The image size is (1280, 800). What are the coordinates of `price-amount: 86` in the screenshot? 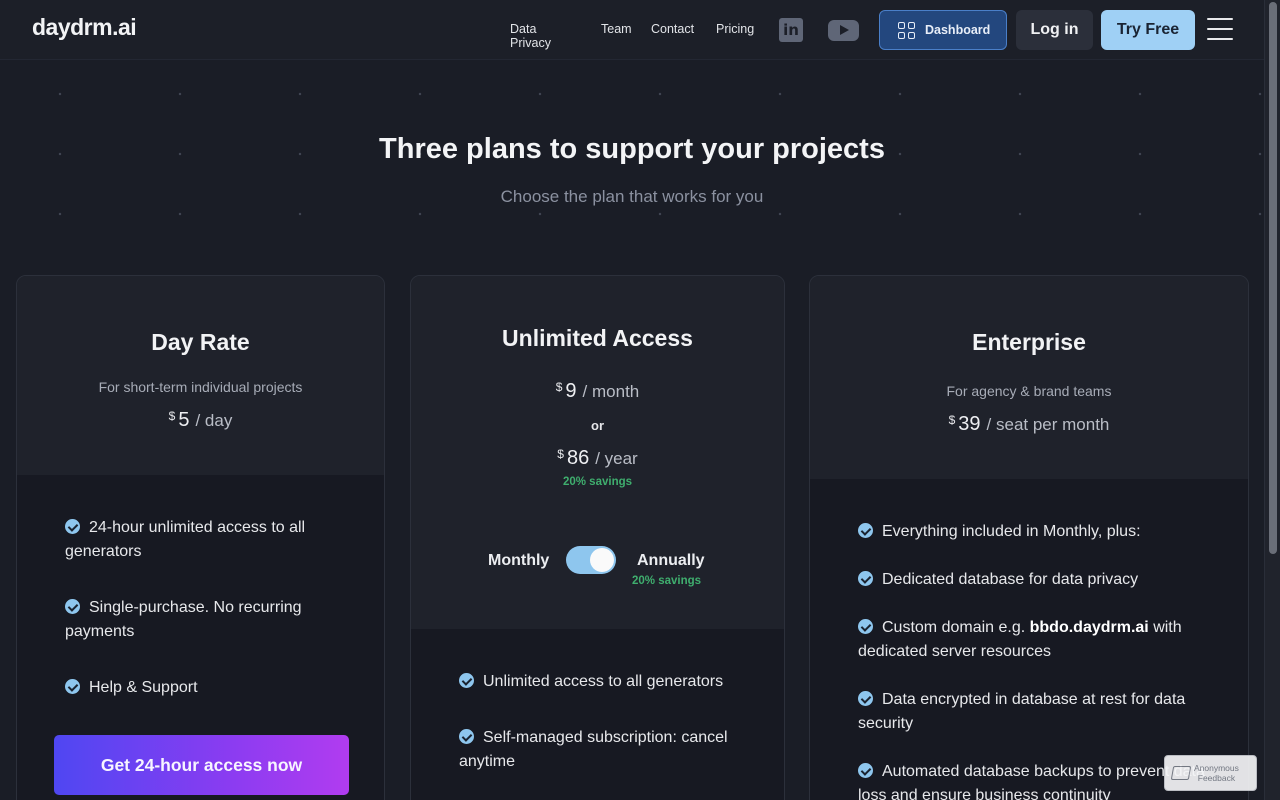 It's located at (578, 458).